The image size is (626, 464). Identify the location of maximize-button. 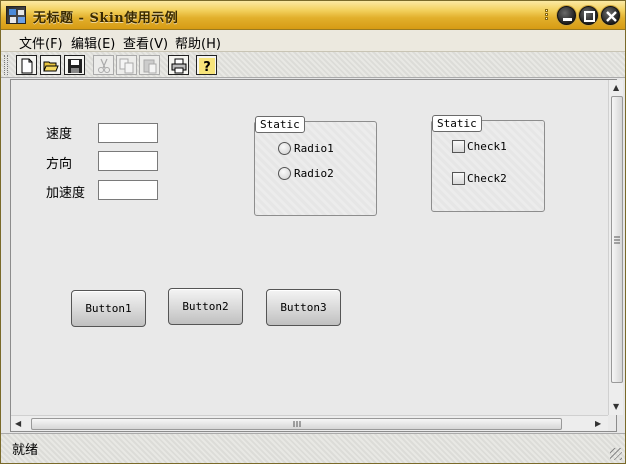
(588, 15).